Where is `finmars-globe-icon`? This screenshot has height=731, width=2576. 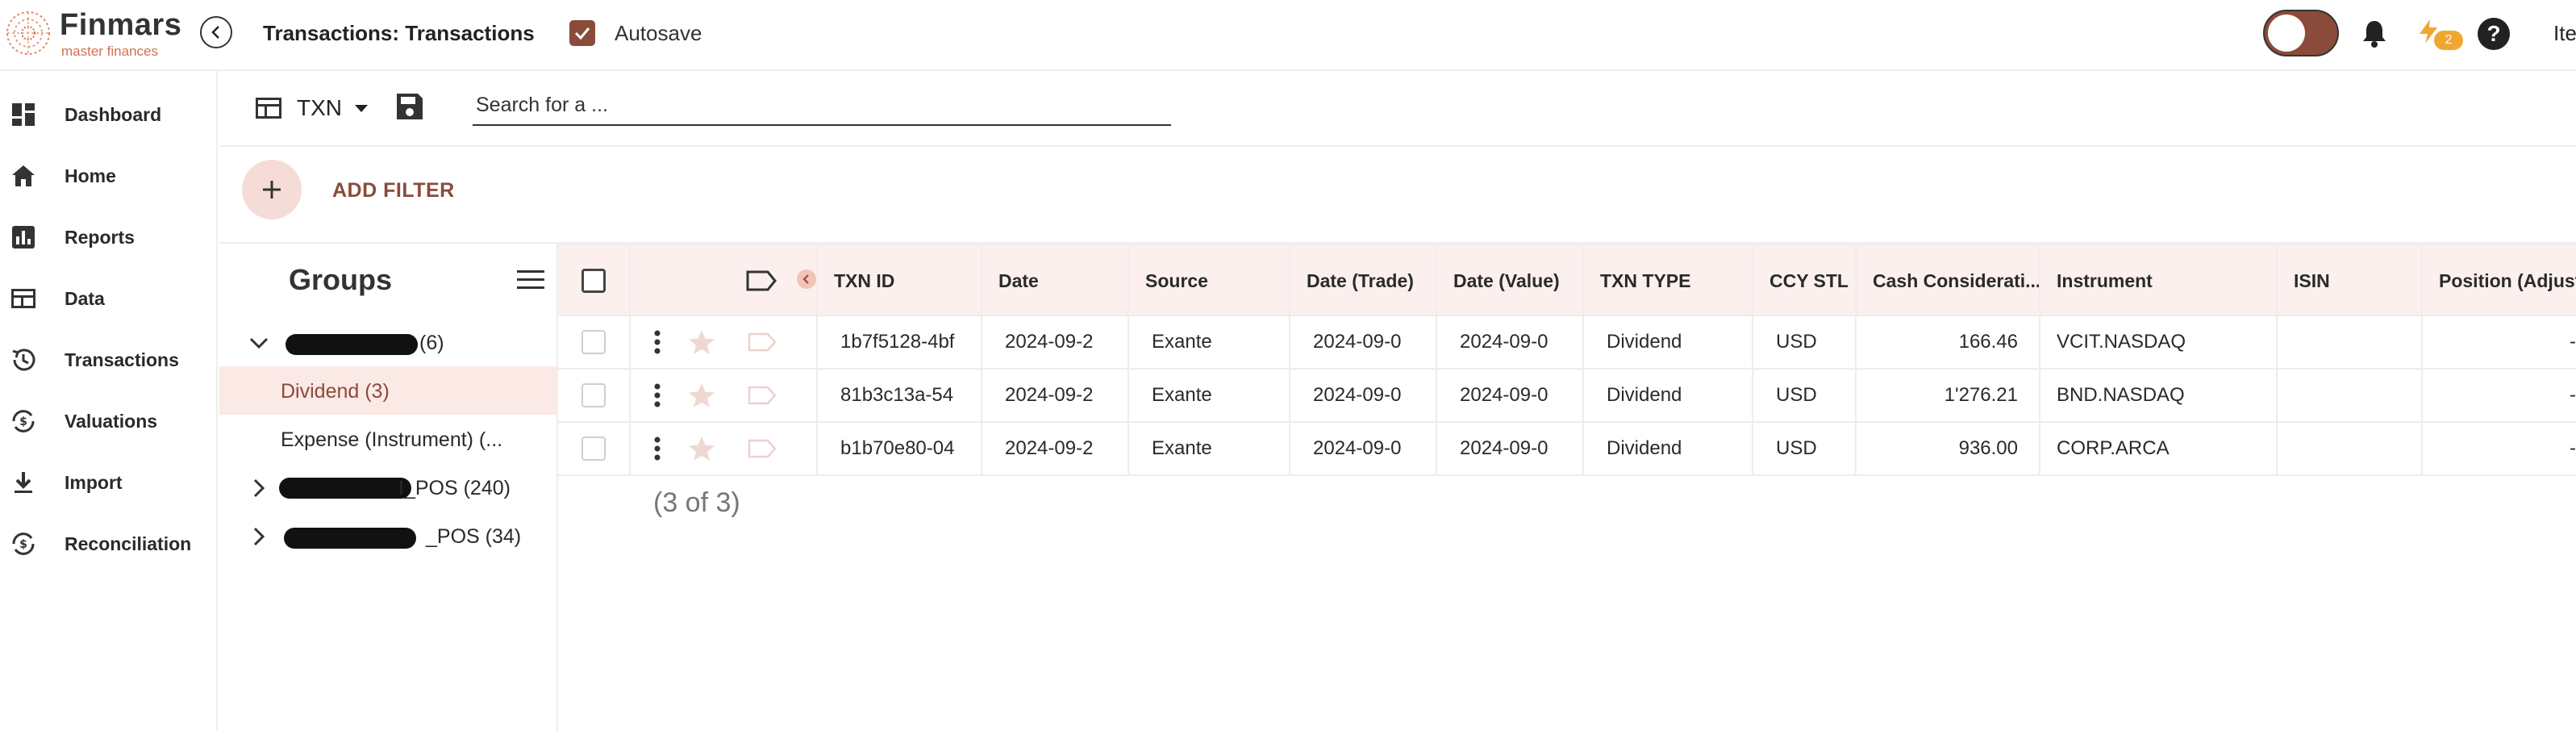
finmars-globe-icon is located at coordinates (28, 33).